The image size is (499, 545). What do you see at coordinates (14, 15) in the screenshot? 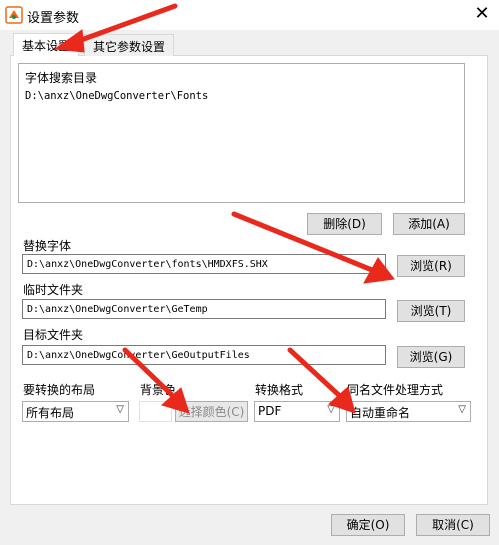
I see `app-icon` at bounding box center [14, 15].